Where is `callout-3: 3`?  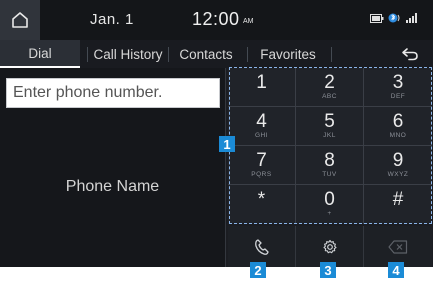
callout-3: 3 is located at coordinates (328, 270).